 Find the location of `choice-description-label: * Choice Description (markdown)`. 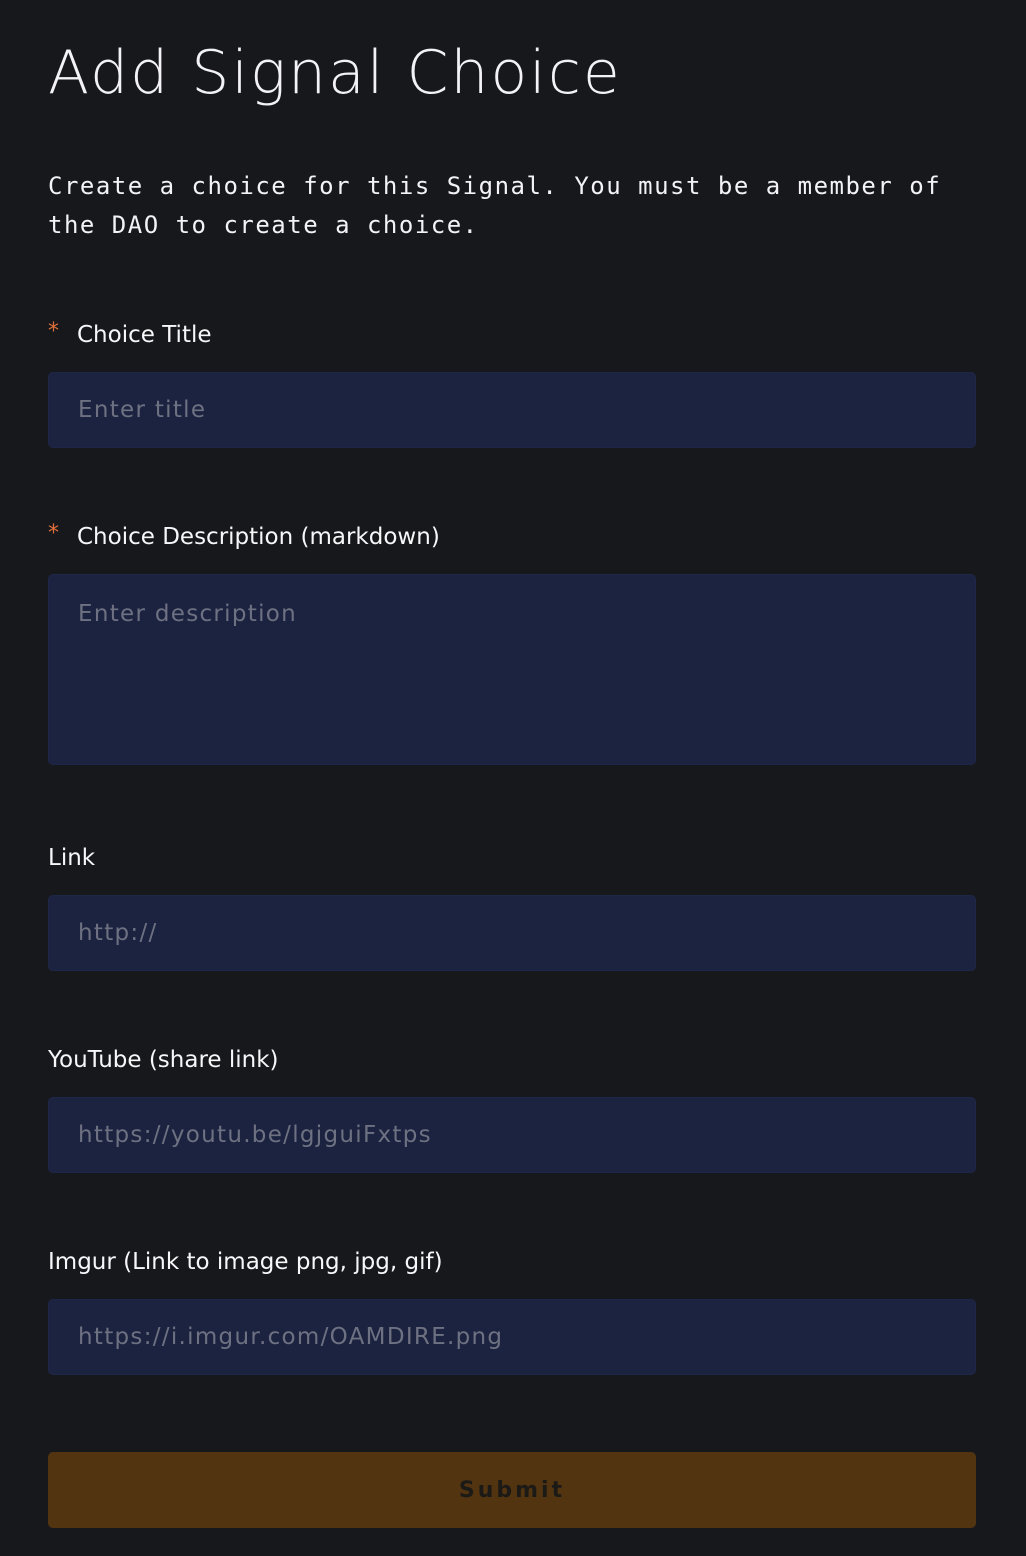

choice-description-label: * Choice Description (markdown) is located at coordinates (244, 535).